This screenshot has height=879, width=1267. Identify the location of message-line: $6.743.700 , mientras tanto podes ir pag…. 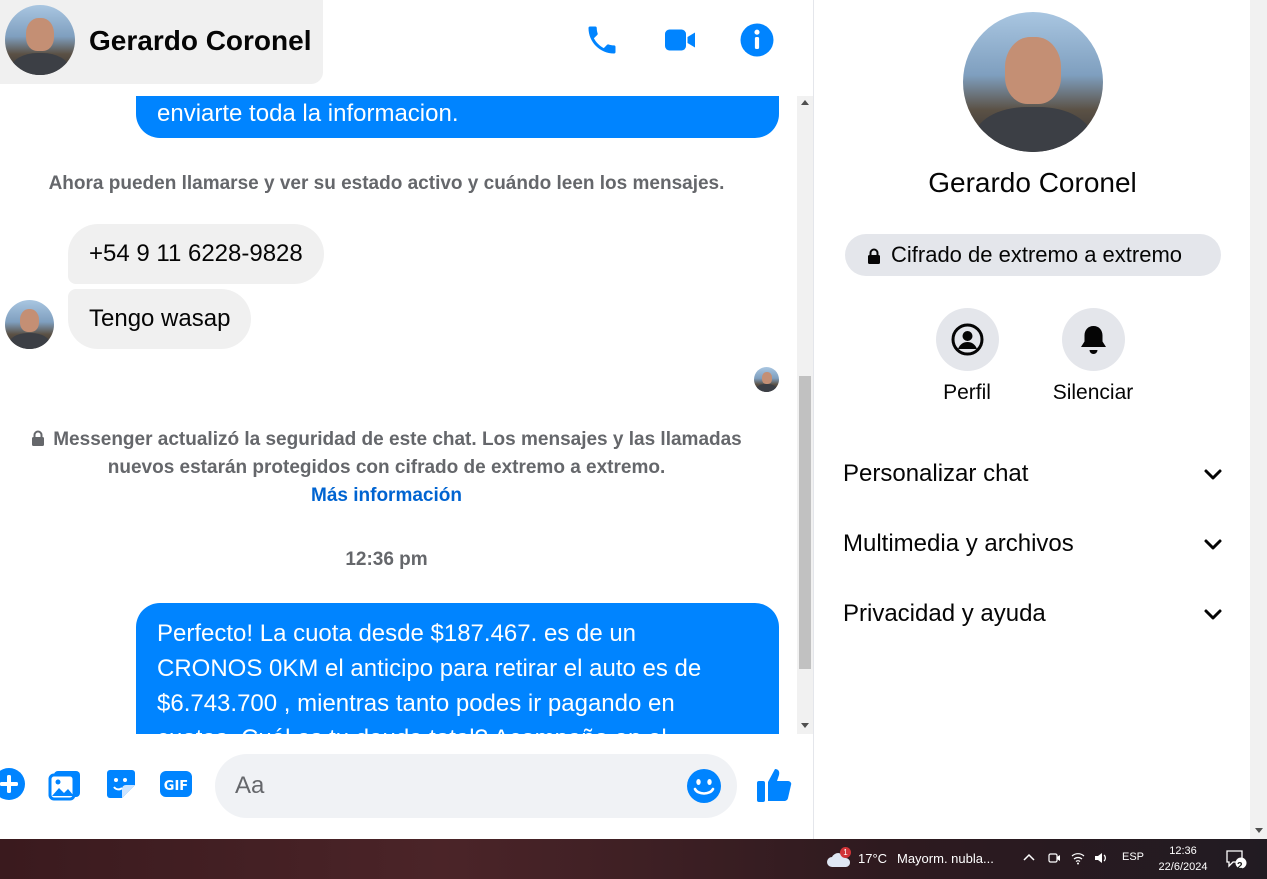
(416, 703).